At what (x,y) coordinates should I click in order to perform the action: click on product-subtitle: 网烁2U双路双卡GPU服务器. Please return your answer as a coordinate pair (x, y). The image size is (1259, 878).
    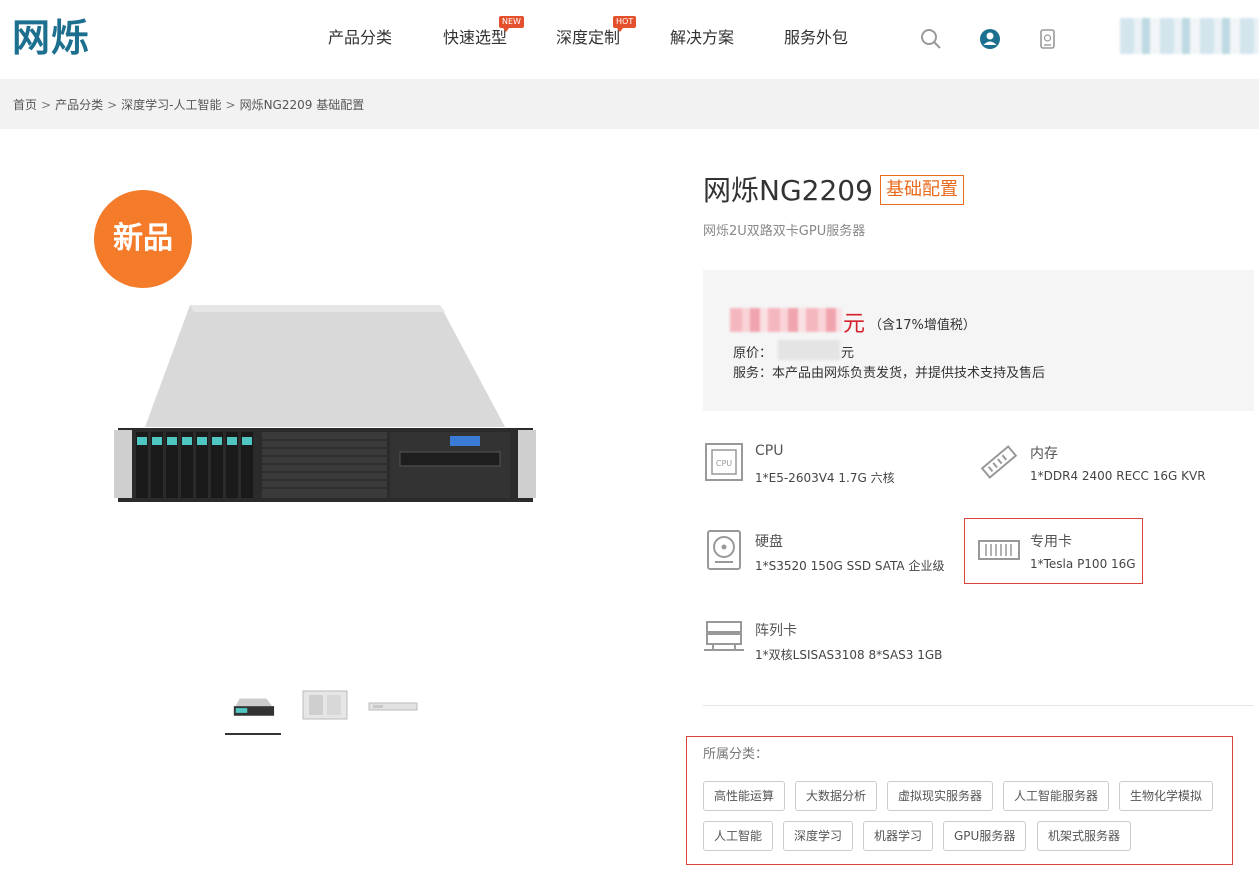
    Looking at the image, I should click on (784, 231).